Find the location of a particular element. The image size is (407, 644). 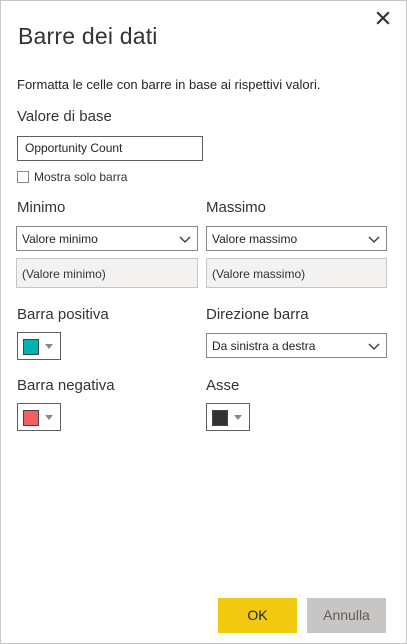

negative-bar-color-picker is located at coordinates (39, 417).